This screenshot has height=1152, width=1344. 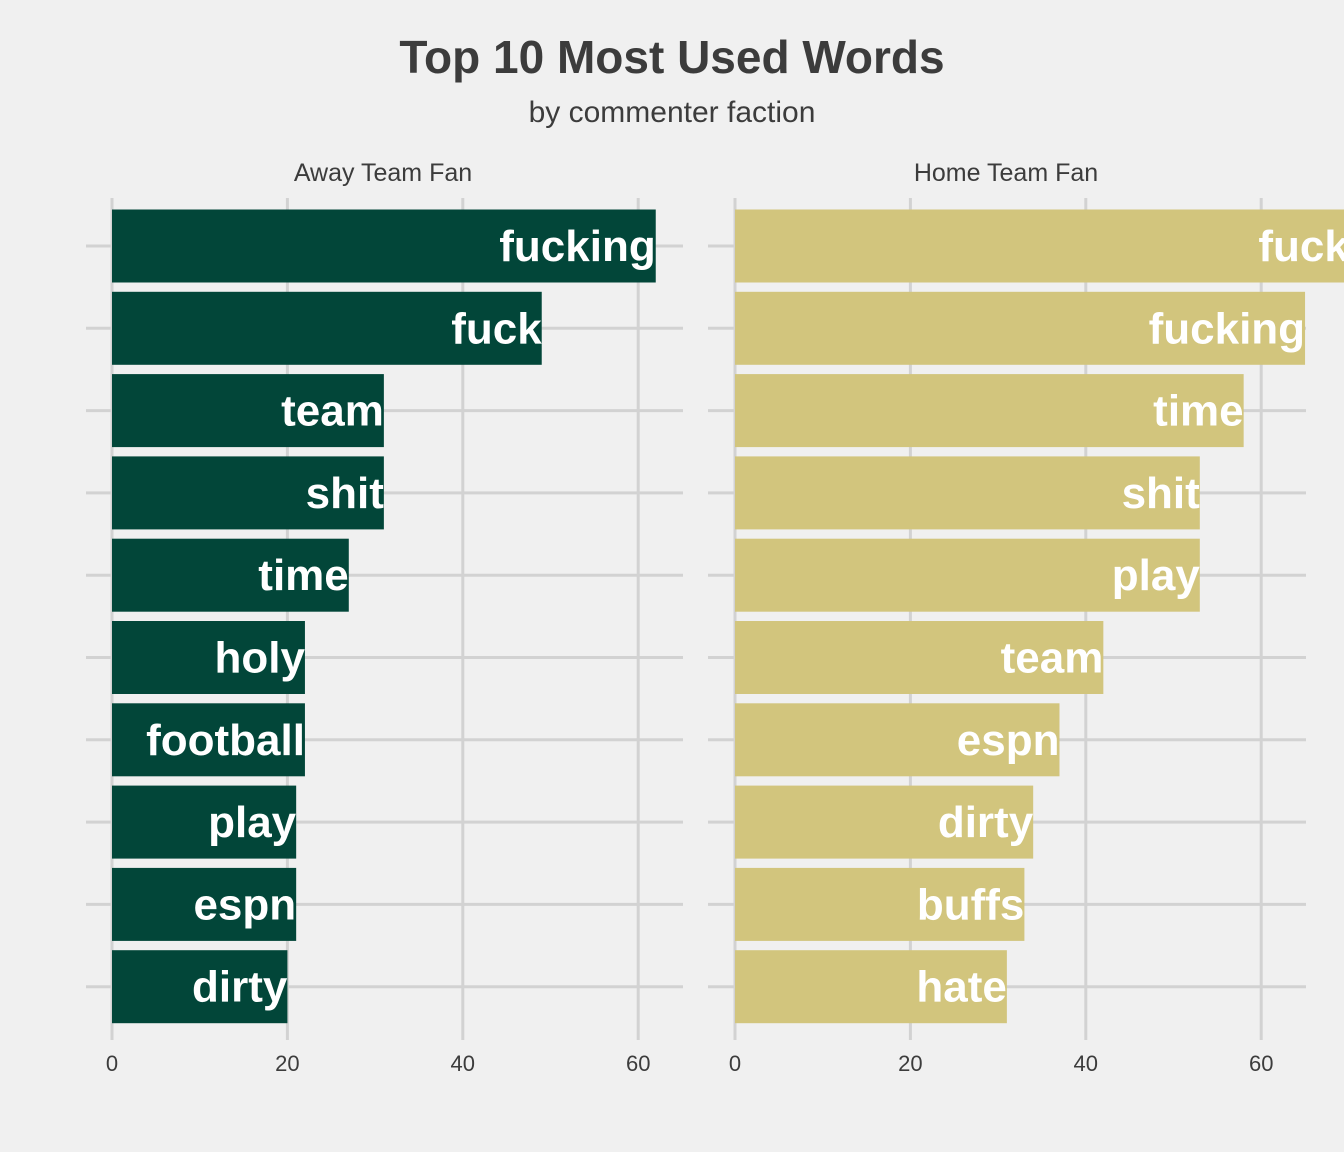 What do you see at coordinates (259, 658) in the screenshot?
I see `bar-label: holy` at bounding box center [259, 658].